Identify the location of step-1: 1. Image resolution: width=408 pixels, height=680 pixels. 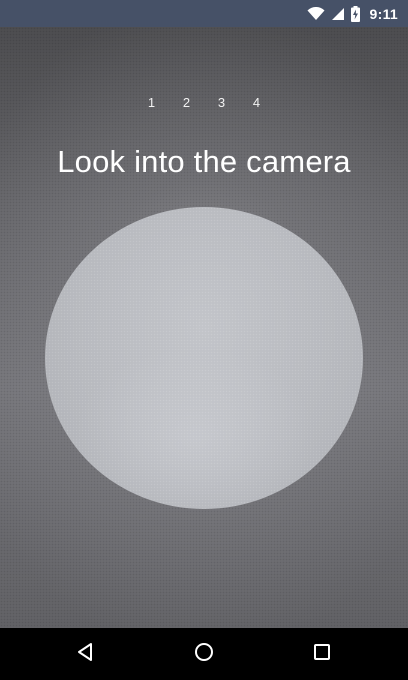
(151, 102).